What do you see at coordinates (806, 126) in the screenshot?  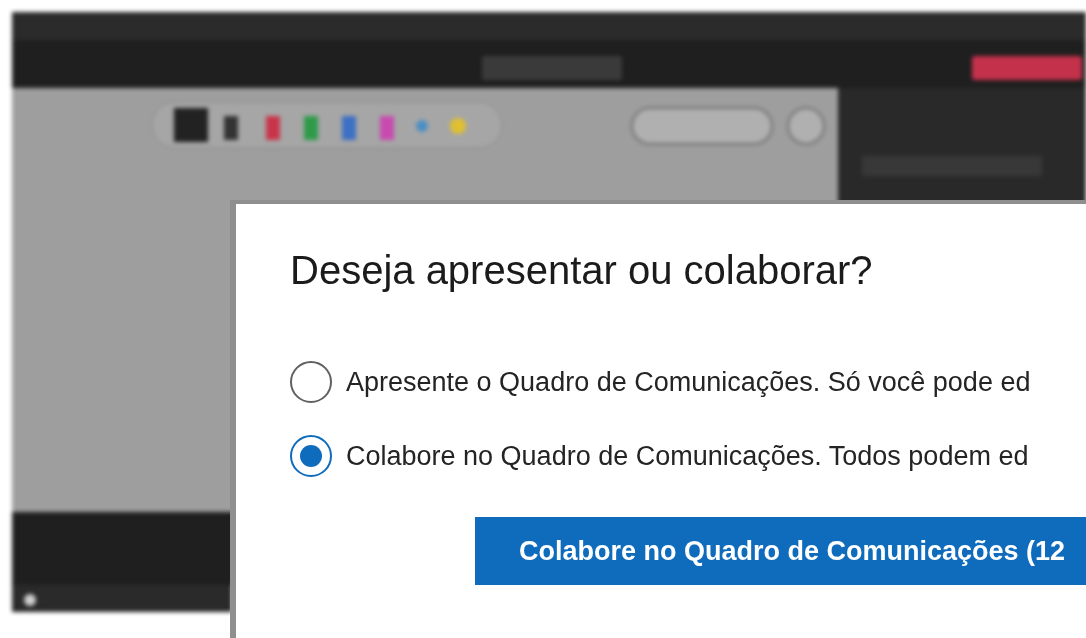 I see `round-button` at bounding box center [806, 126].